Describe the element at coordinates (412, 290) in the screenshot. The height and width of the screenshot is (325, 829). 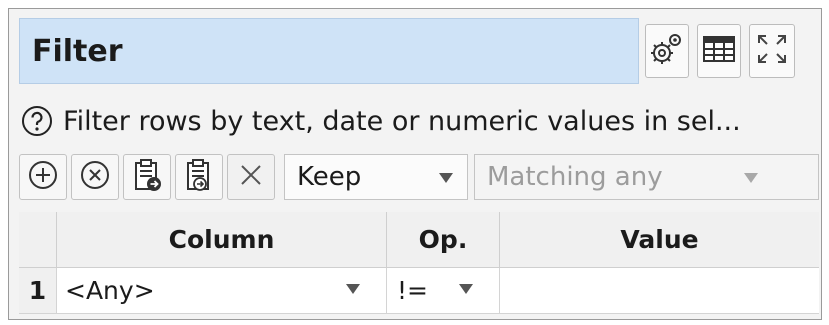
I see `operator-select-value: !=` at that location.